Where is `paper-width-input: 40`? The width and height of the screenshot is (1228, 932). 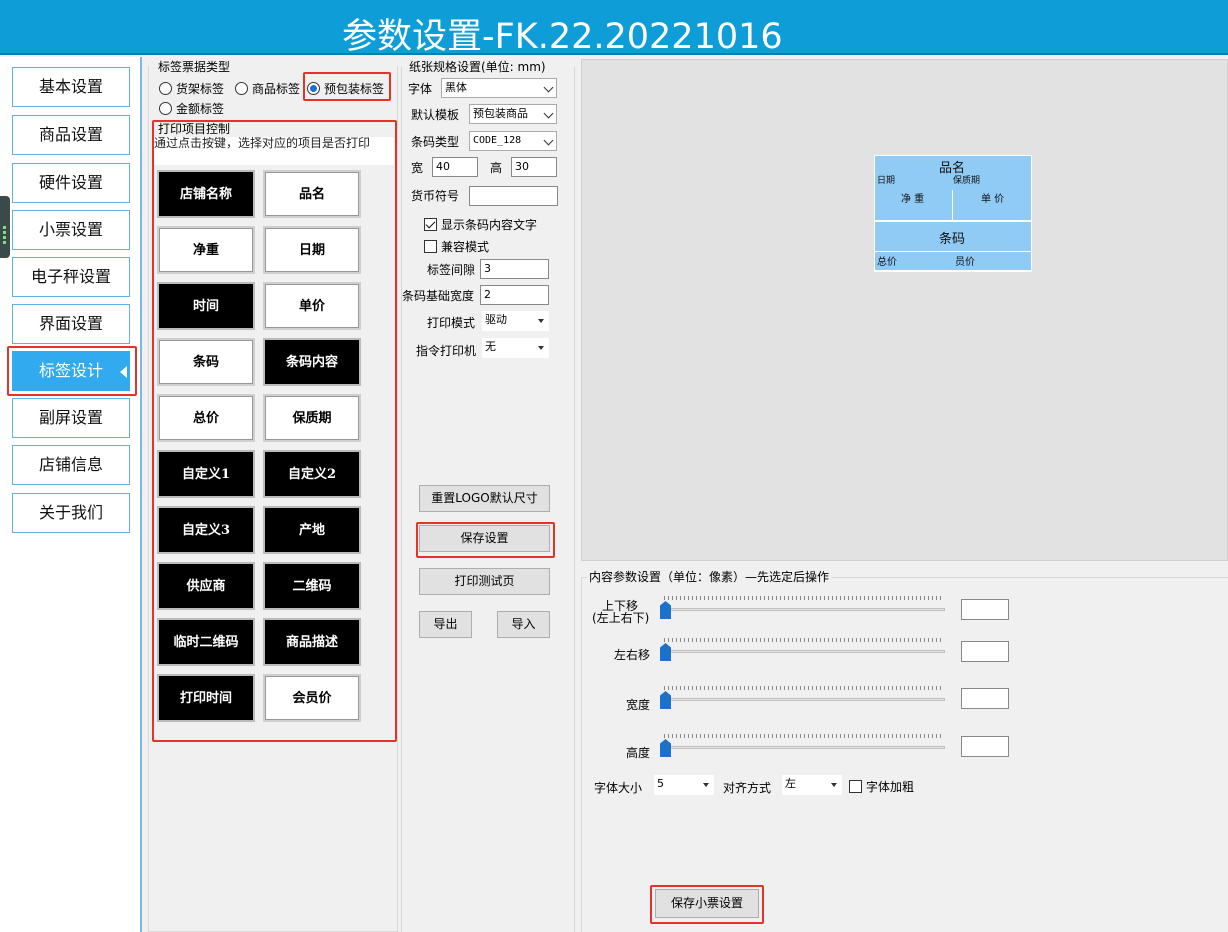
paper-width-input: 40 is located at coordinates (455, 167).